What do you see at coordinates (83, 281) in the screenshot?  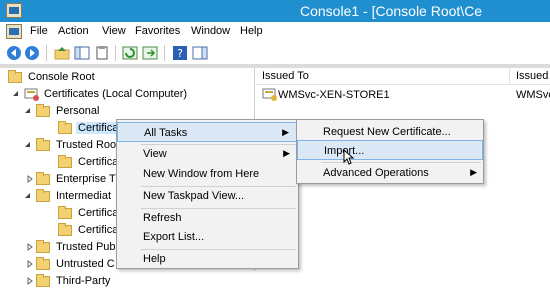 I see `tree-item-label: Third-Party` at bounding box center [83, 281].